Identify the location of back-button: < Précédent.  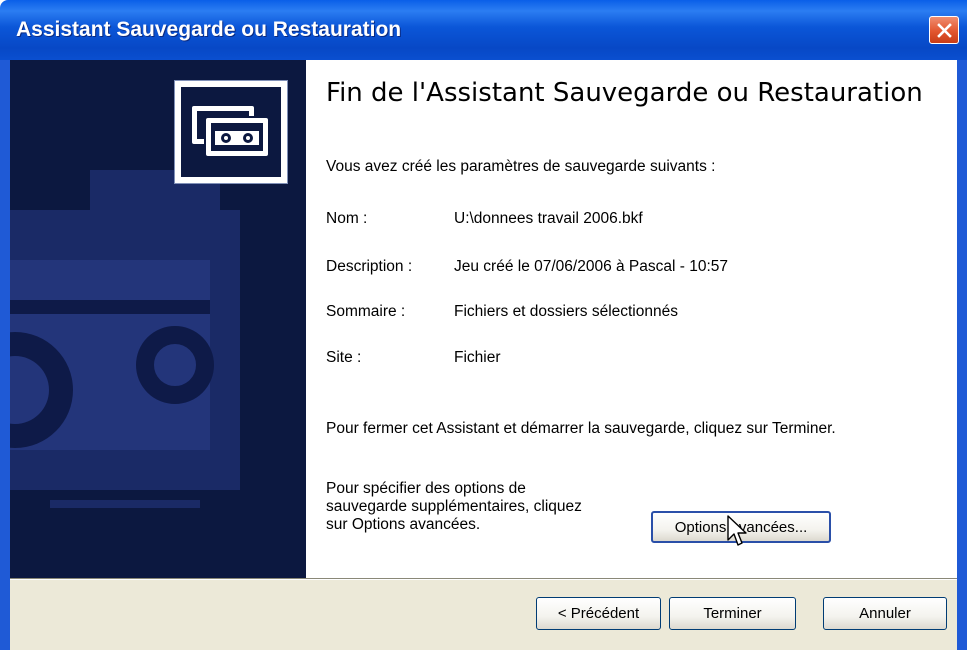
(598, 613).